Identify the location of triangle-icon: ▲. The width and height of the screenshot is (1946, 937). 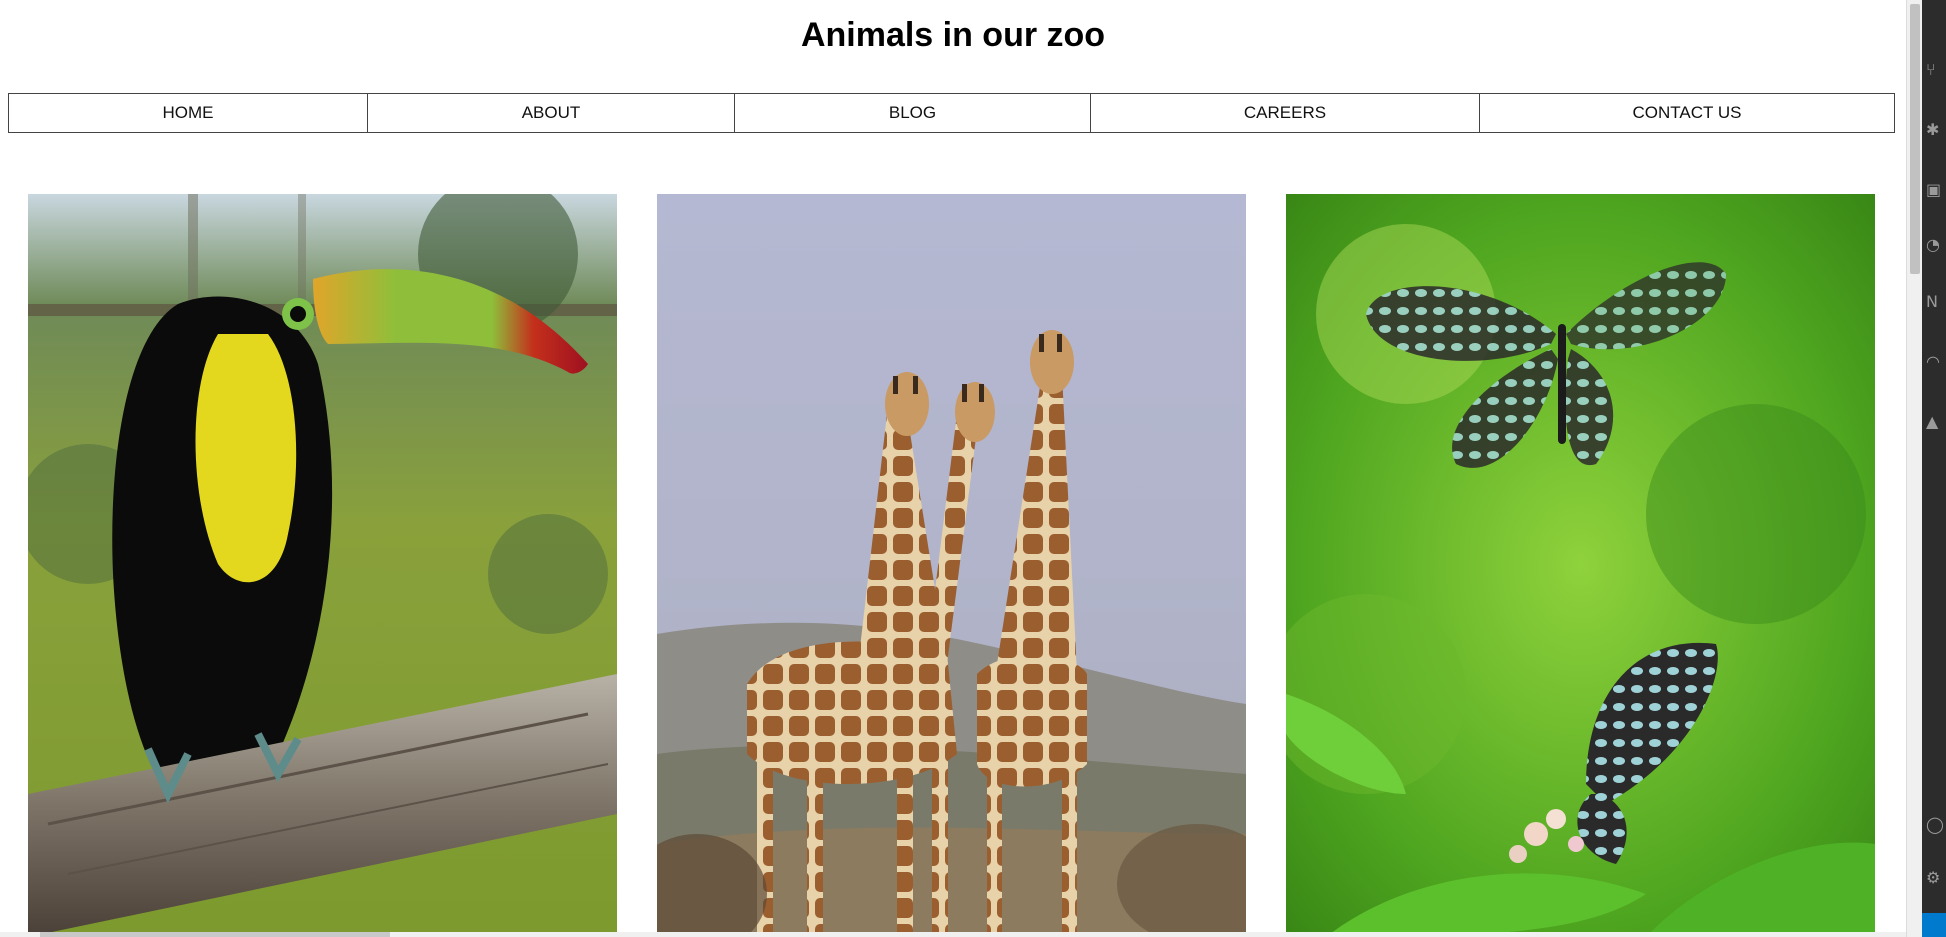
(1936, 422).